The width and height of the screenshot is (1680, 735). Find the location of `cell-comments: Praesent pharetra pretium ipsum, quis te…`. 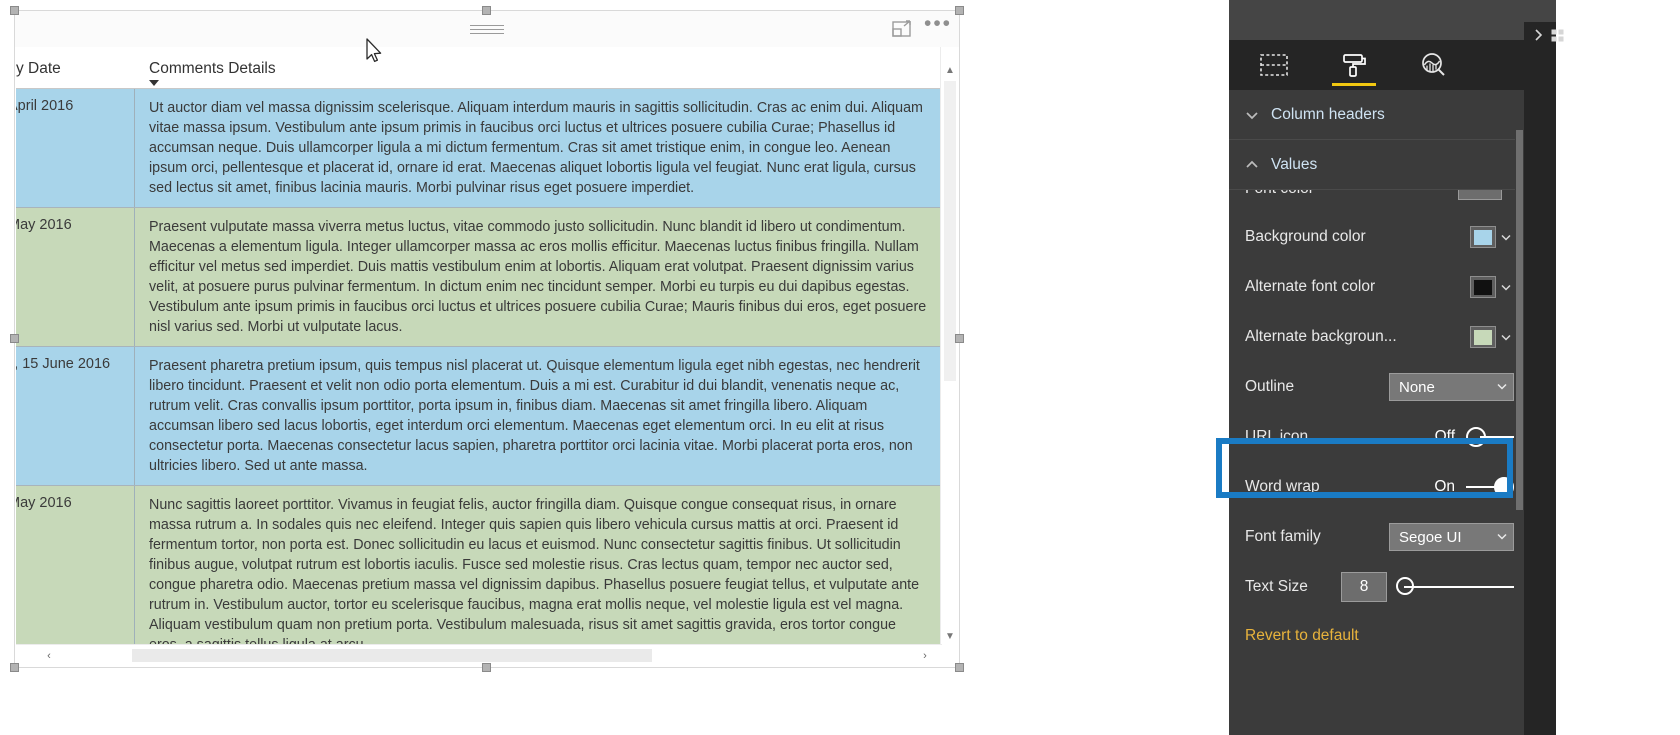

cell-comments: Praesent pharetra pretium ipsum, quis te… is located at coordinates (534, 416).